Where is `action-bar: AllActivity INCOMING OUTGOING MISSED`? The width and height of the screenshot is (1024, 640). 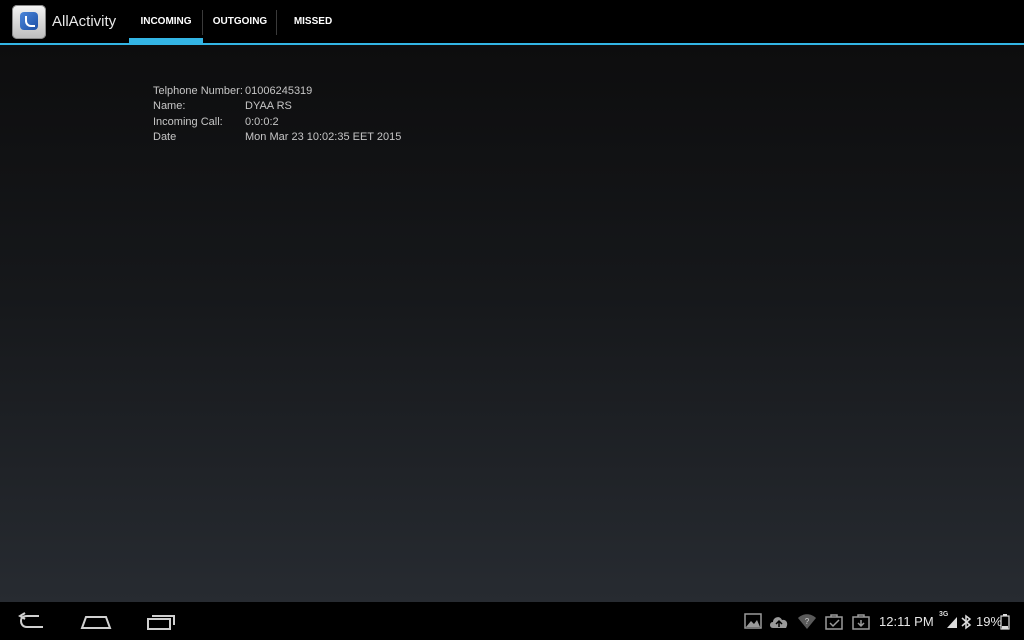 action-bar: AllActivity INCOMING OUTGOING MISSED is located at coordinates (512, 21).